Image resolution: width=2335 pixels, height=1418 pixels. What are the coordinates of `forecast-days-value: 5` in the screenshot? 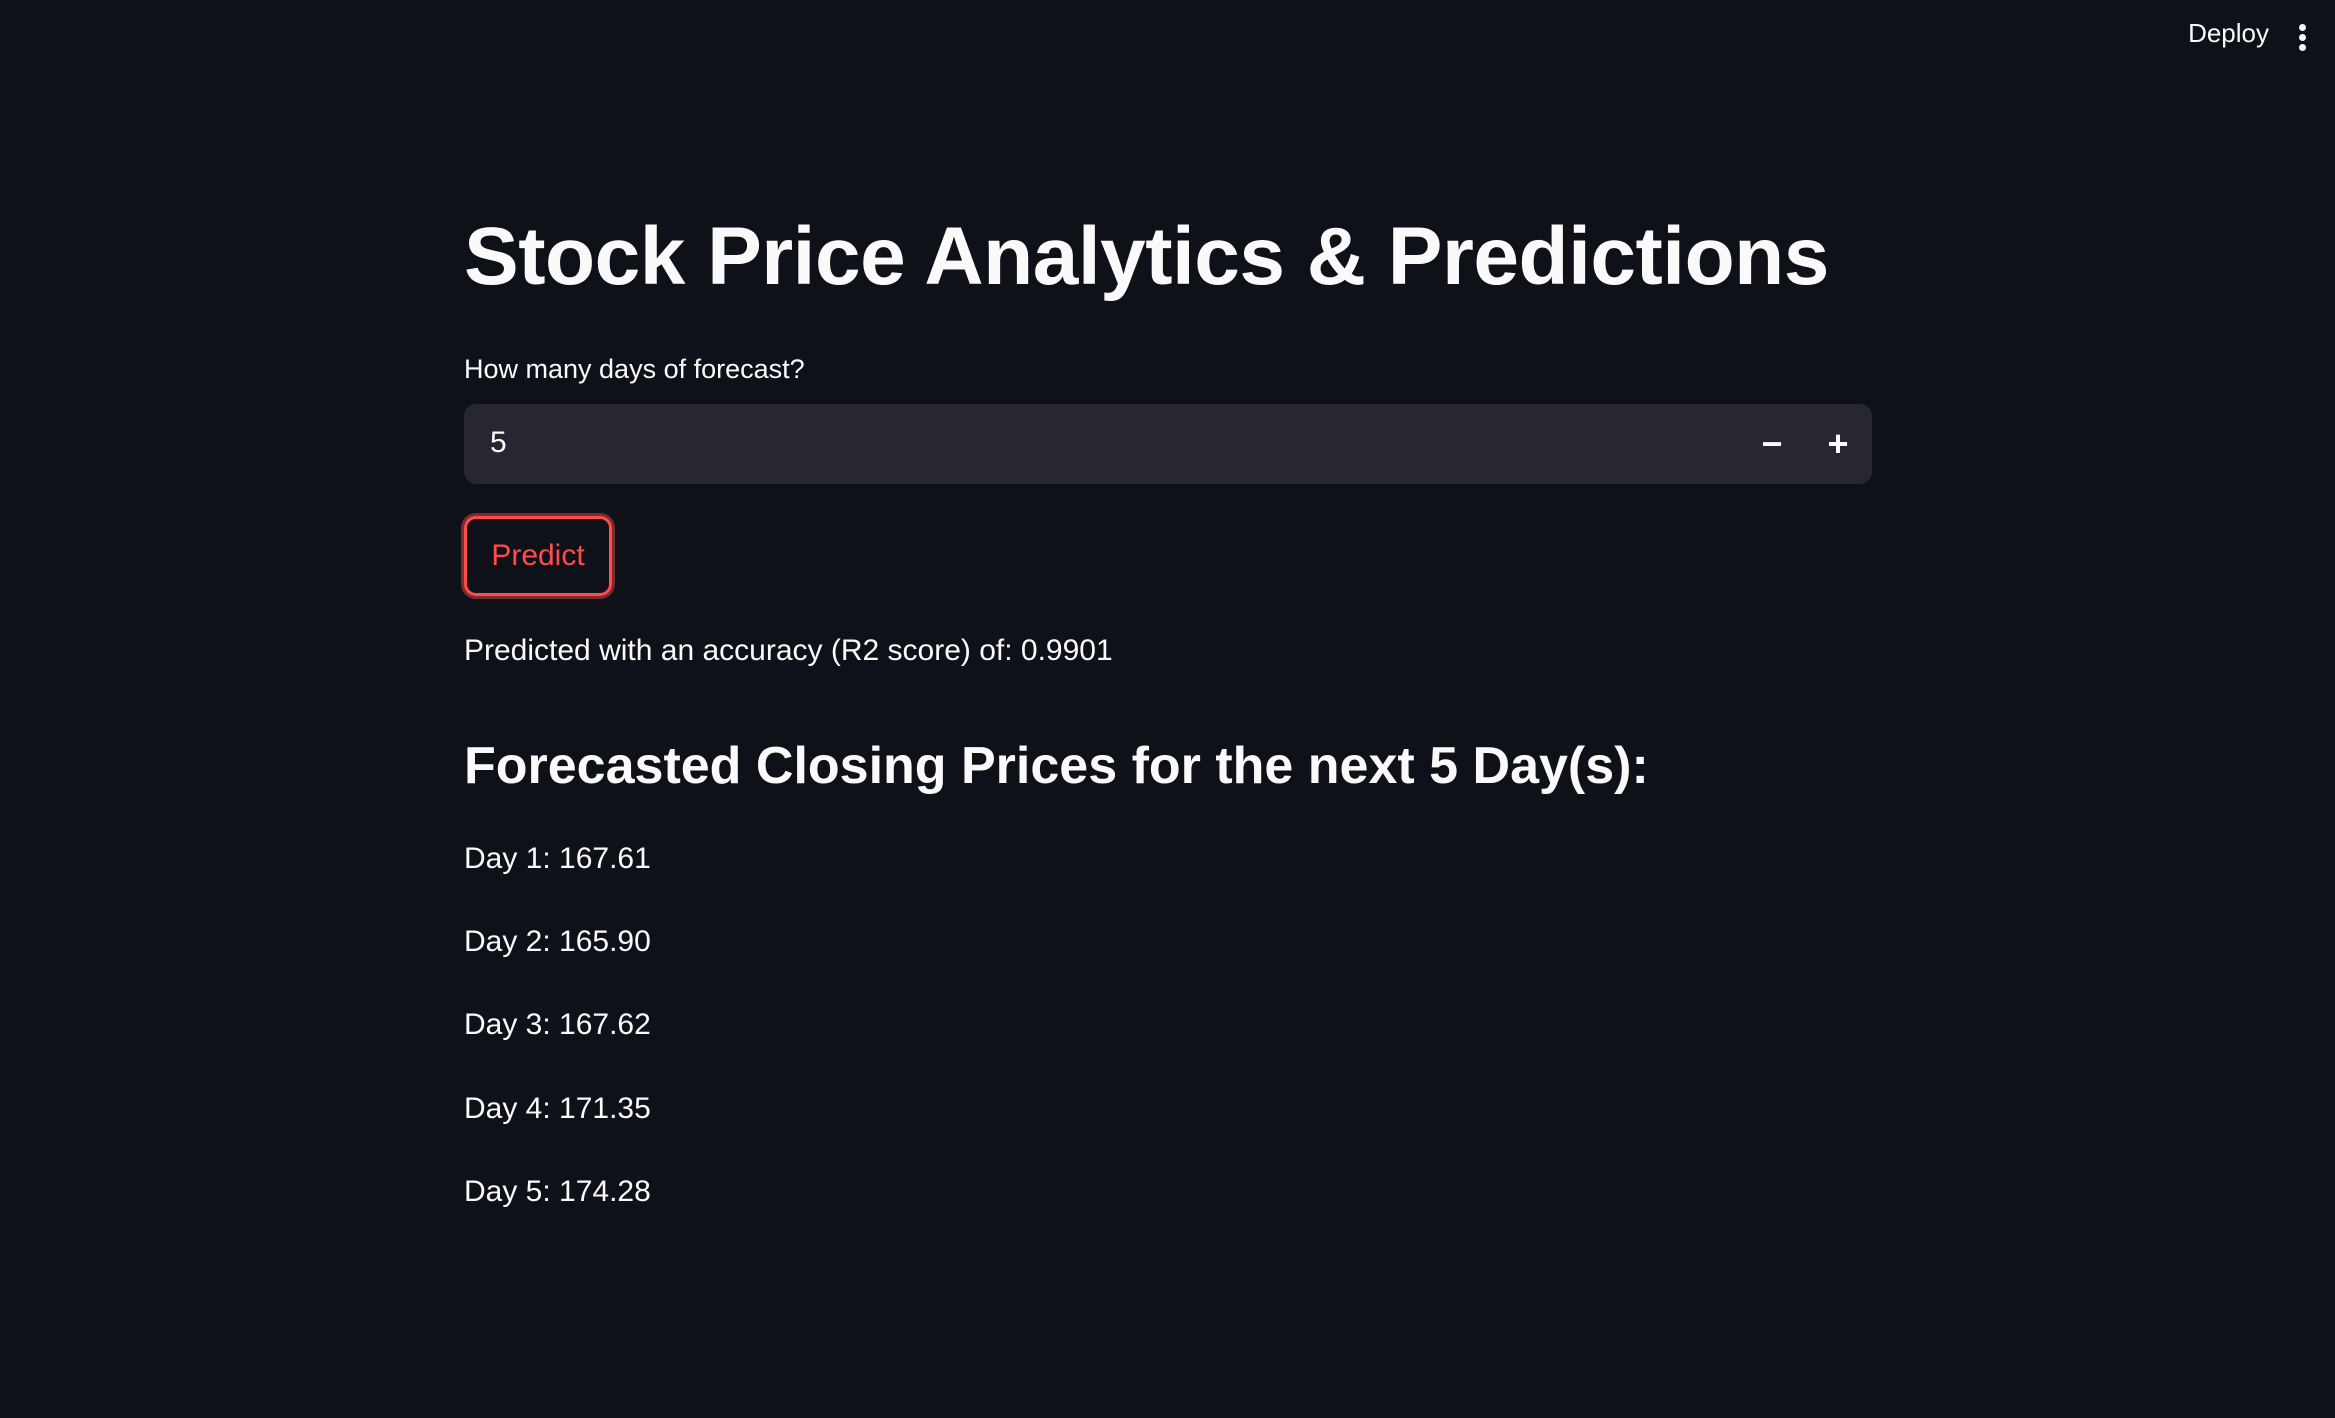 It's located at (498, 443).